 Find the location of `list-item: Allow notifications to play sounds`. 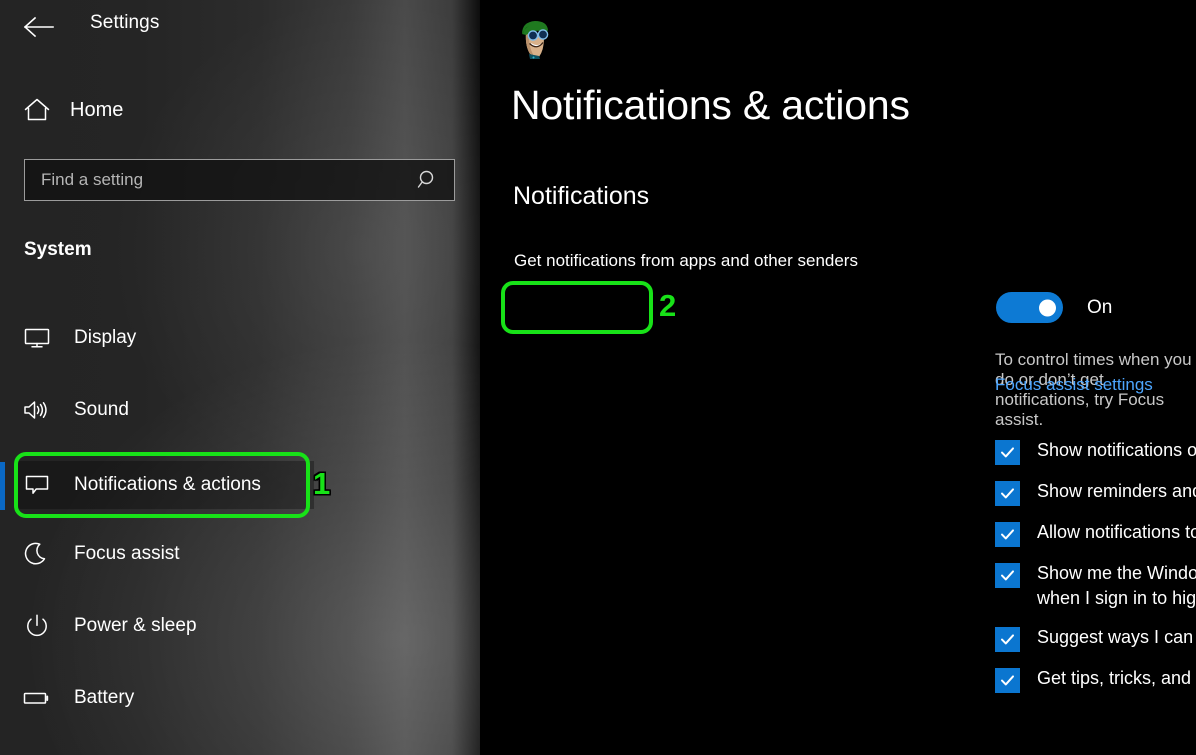

list-item: Allow notifications to play sounds is located at coordinates (1095, 533).